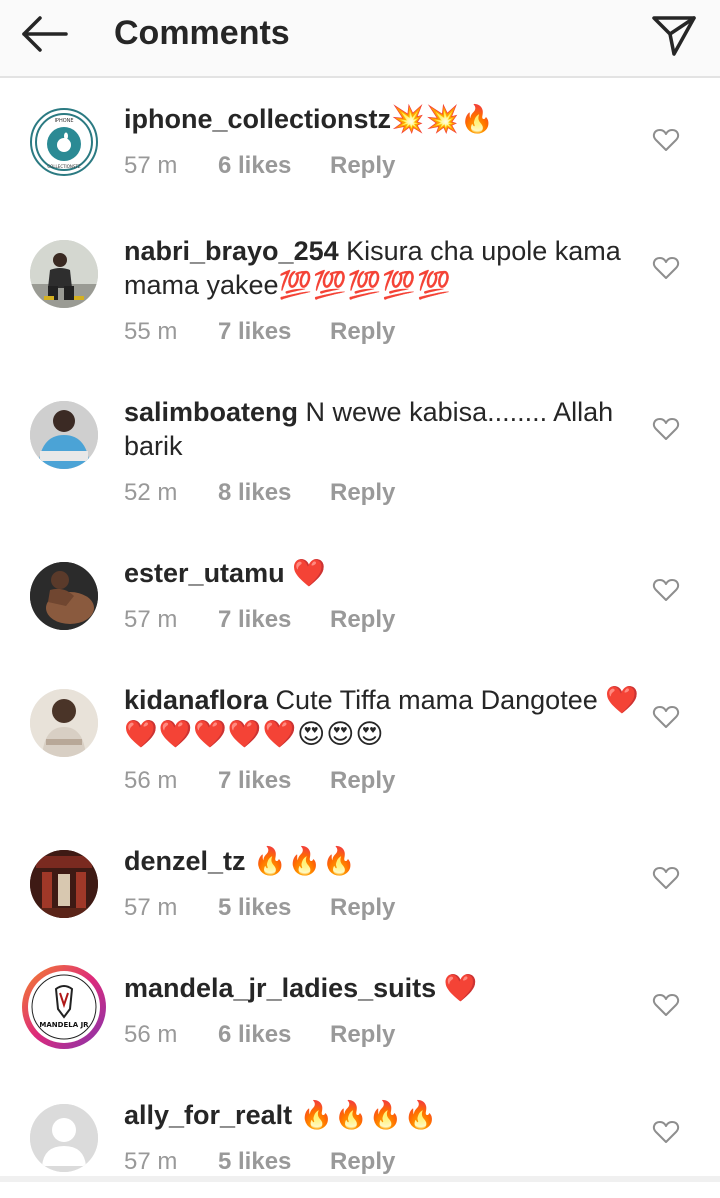 The height and width of the screenshot is (1198, 720). I want to click on comment-username: iphone_collectionstz, so click(257, 119).